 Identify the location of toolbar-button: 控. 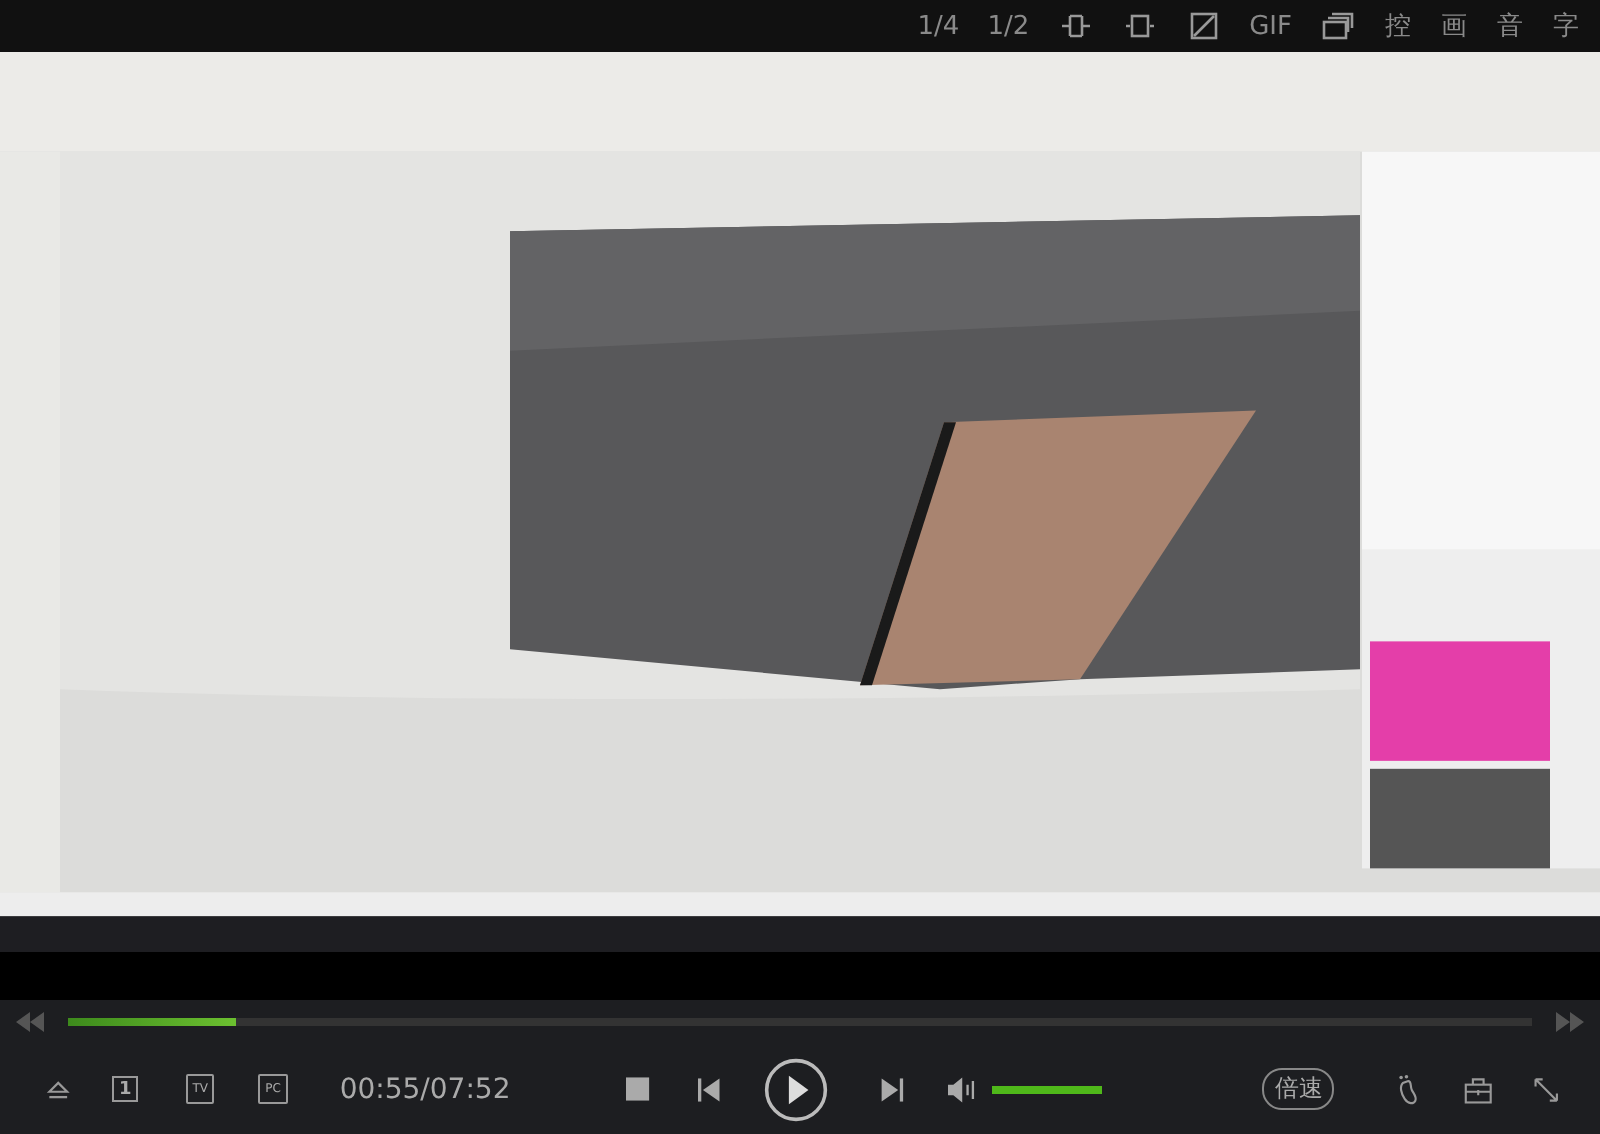
(1398, 26).